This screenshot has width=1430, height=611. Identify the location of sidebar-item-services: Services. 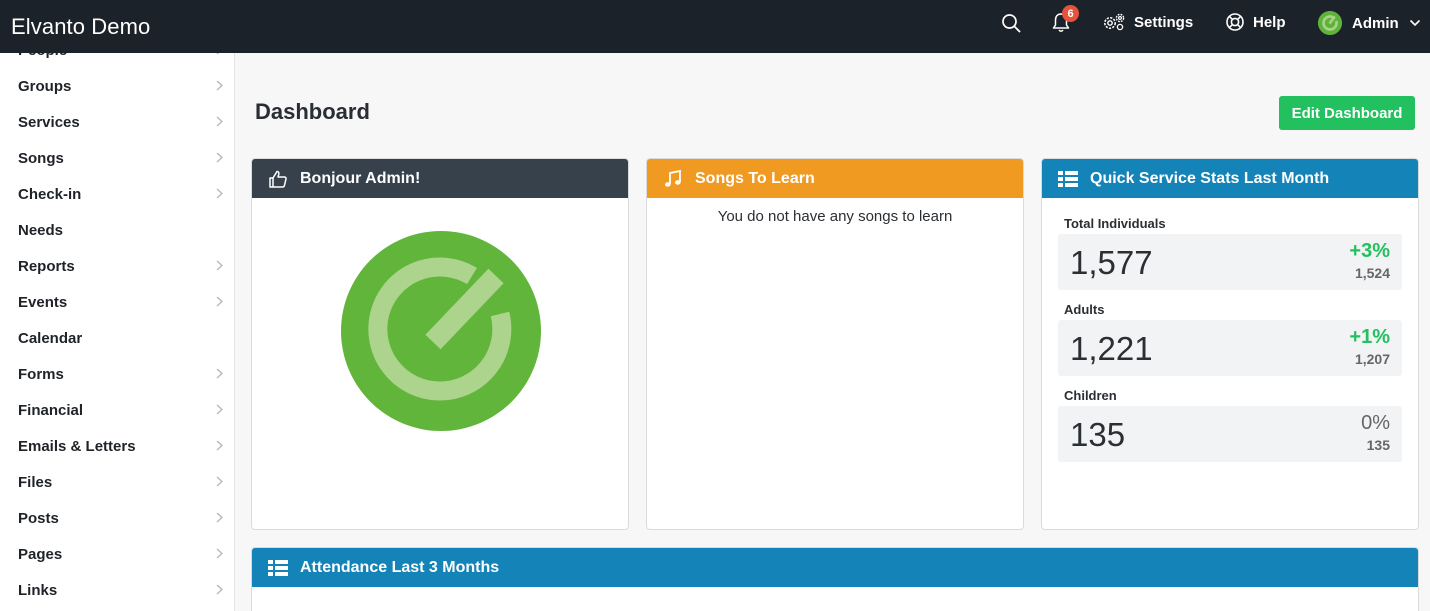
(117, 122).